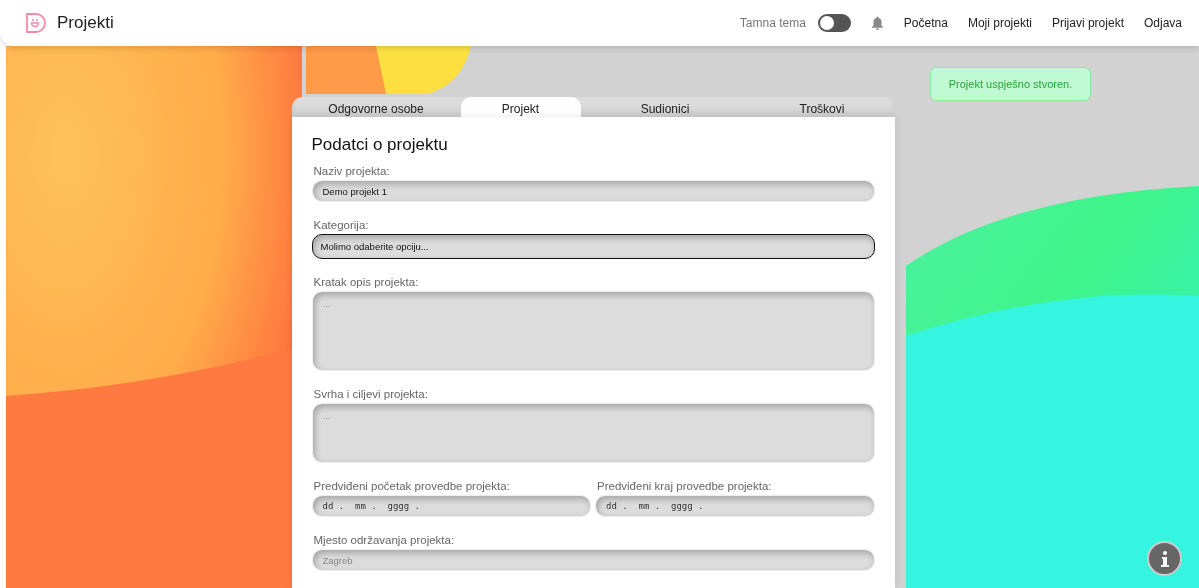 This screenshot has height=588, width=1199. Describe the element at coordinates (376, 107) in the screenshot. I see `tab: Odgovorne osobe` at that location.